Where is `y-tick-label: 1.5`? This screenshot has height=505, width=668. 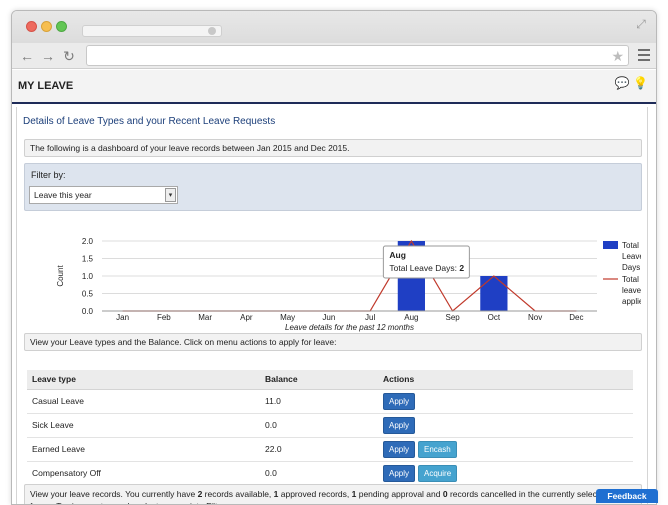
y-tick-label: 1.5 is located at coordinates (88, 259).